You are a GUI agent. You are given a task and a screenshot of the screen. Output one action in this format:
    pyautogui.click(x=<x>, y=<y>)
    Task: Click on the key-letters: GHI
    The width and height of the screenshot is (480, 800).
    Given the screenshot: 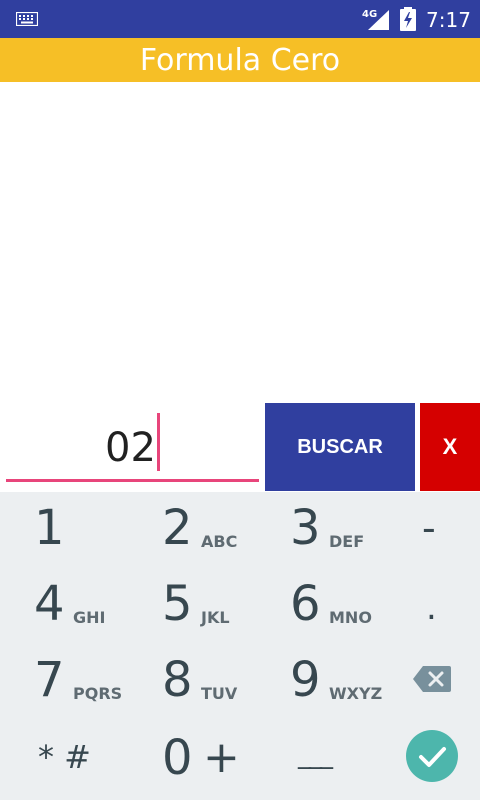 What is the action you would take?
    pyautogui.click(x=89, y=617)
    